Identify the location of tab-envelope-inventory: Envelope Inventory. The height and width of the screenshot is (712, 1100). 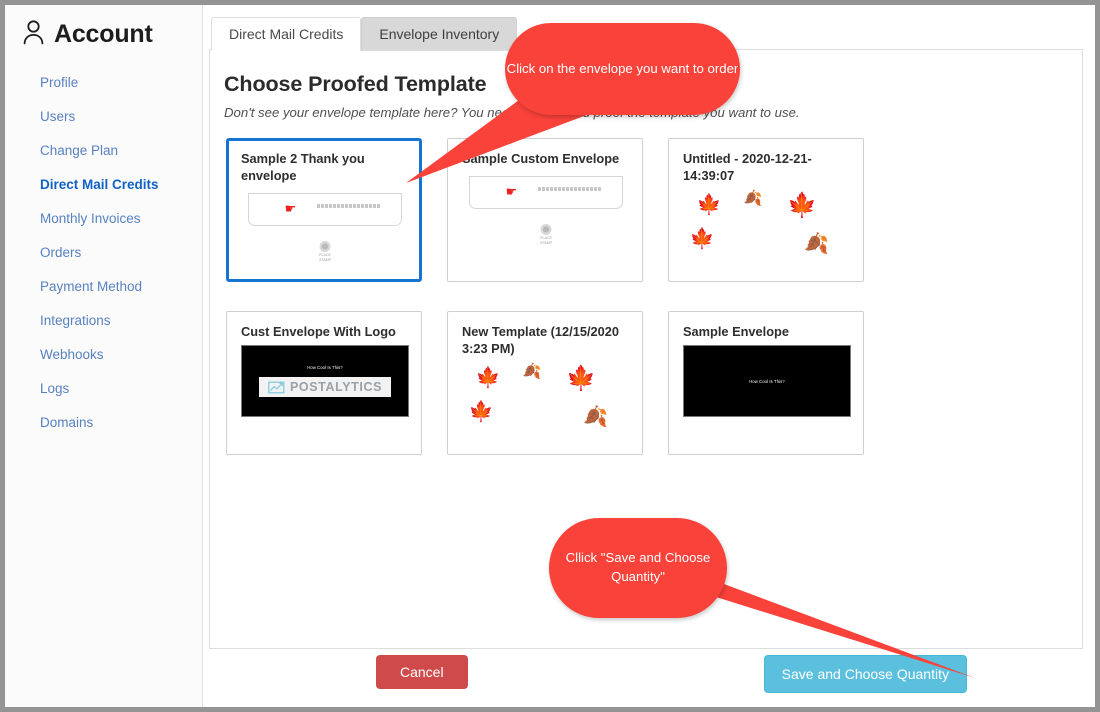
(439, 33).